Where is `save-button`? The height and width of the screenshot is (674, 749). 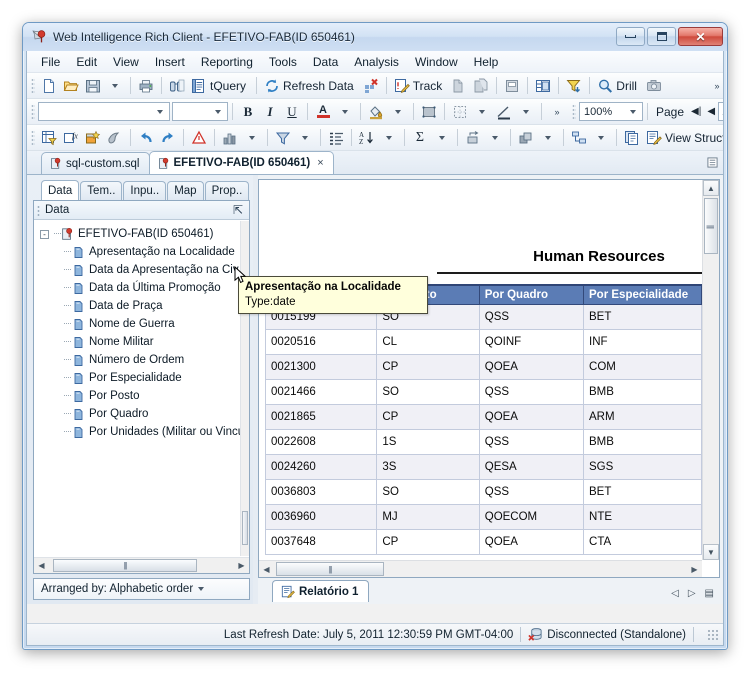
save-button is located at coordinates (93, 86).